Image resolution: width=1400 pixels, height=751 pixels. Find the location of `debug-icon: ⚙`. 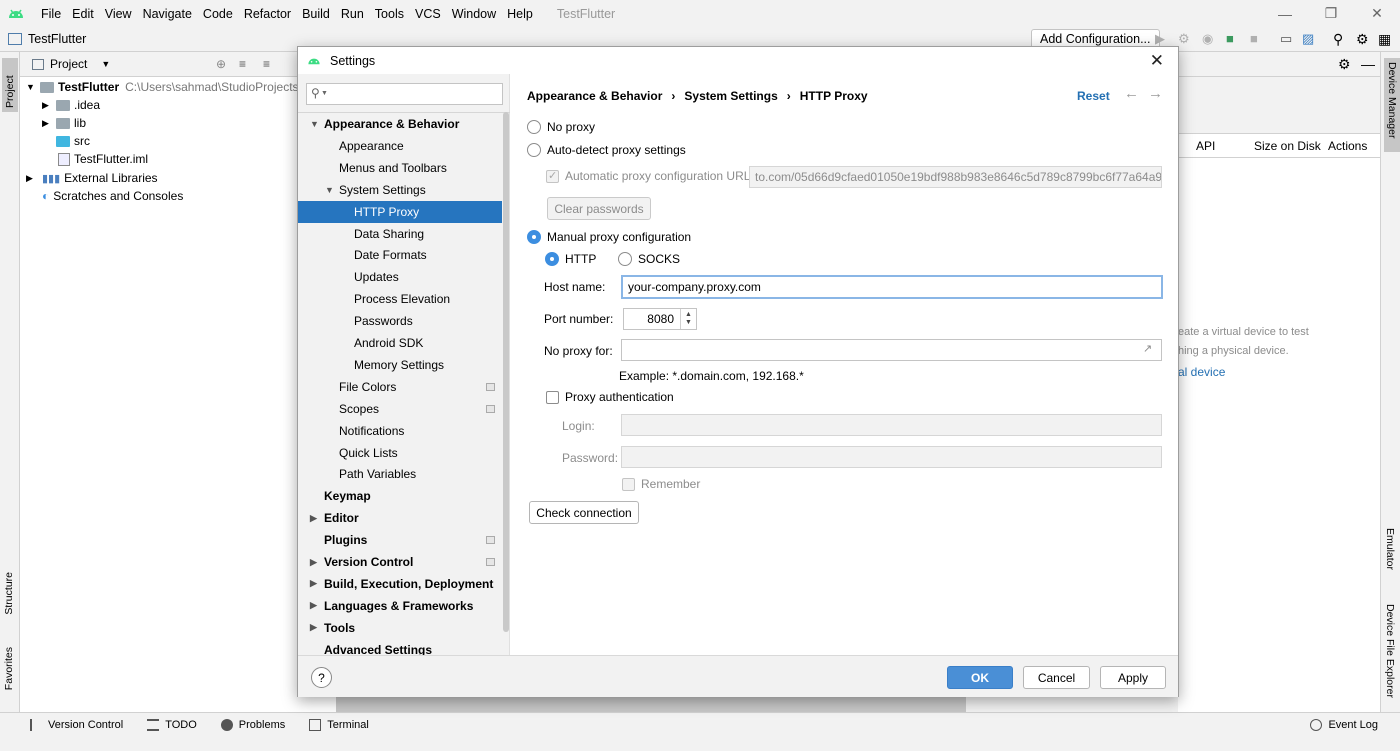

debug-icon: ⚙ is located at coordinates (1186, 39).